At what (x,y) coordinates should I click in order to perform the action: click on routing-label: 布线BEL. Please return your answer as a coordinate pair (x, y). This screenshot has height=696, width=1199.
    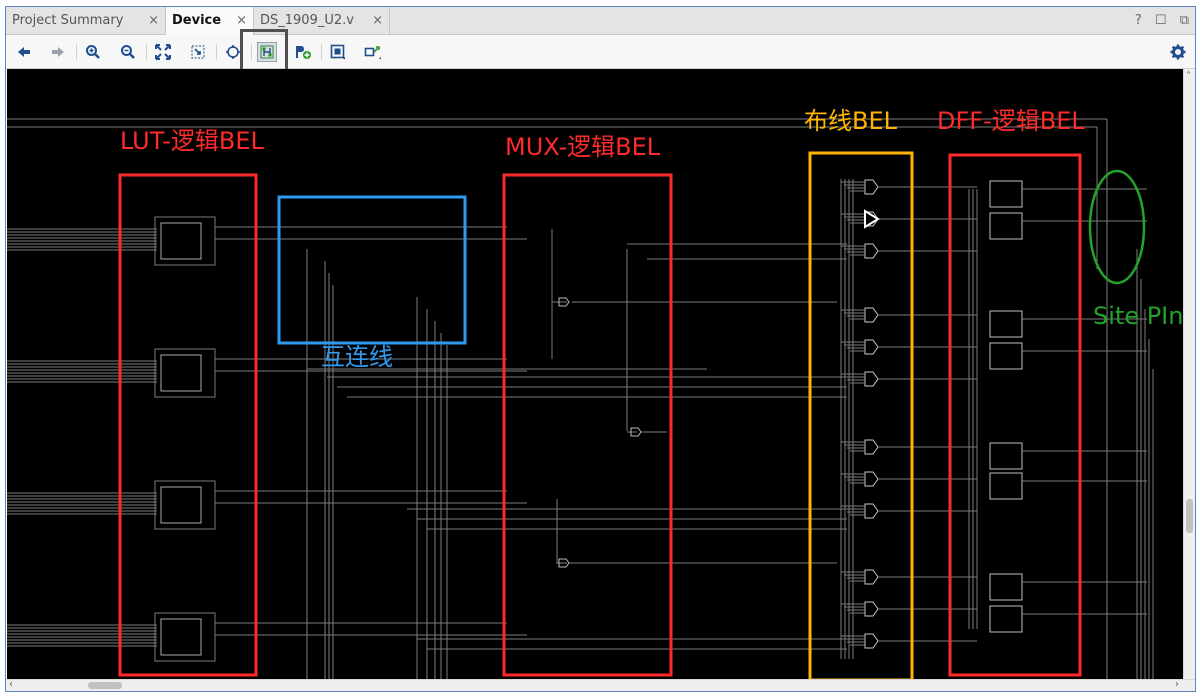
    Looking at the image, I should click on (850, 121).